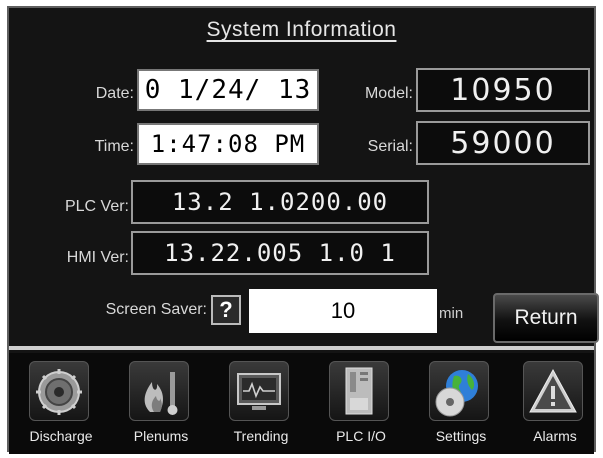  Describe the element at coordinates (159, 391) in the screenshot. I see `flame-icon` at that location.